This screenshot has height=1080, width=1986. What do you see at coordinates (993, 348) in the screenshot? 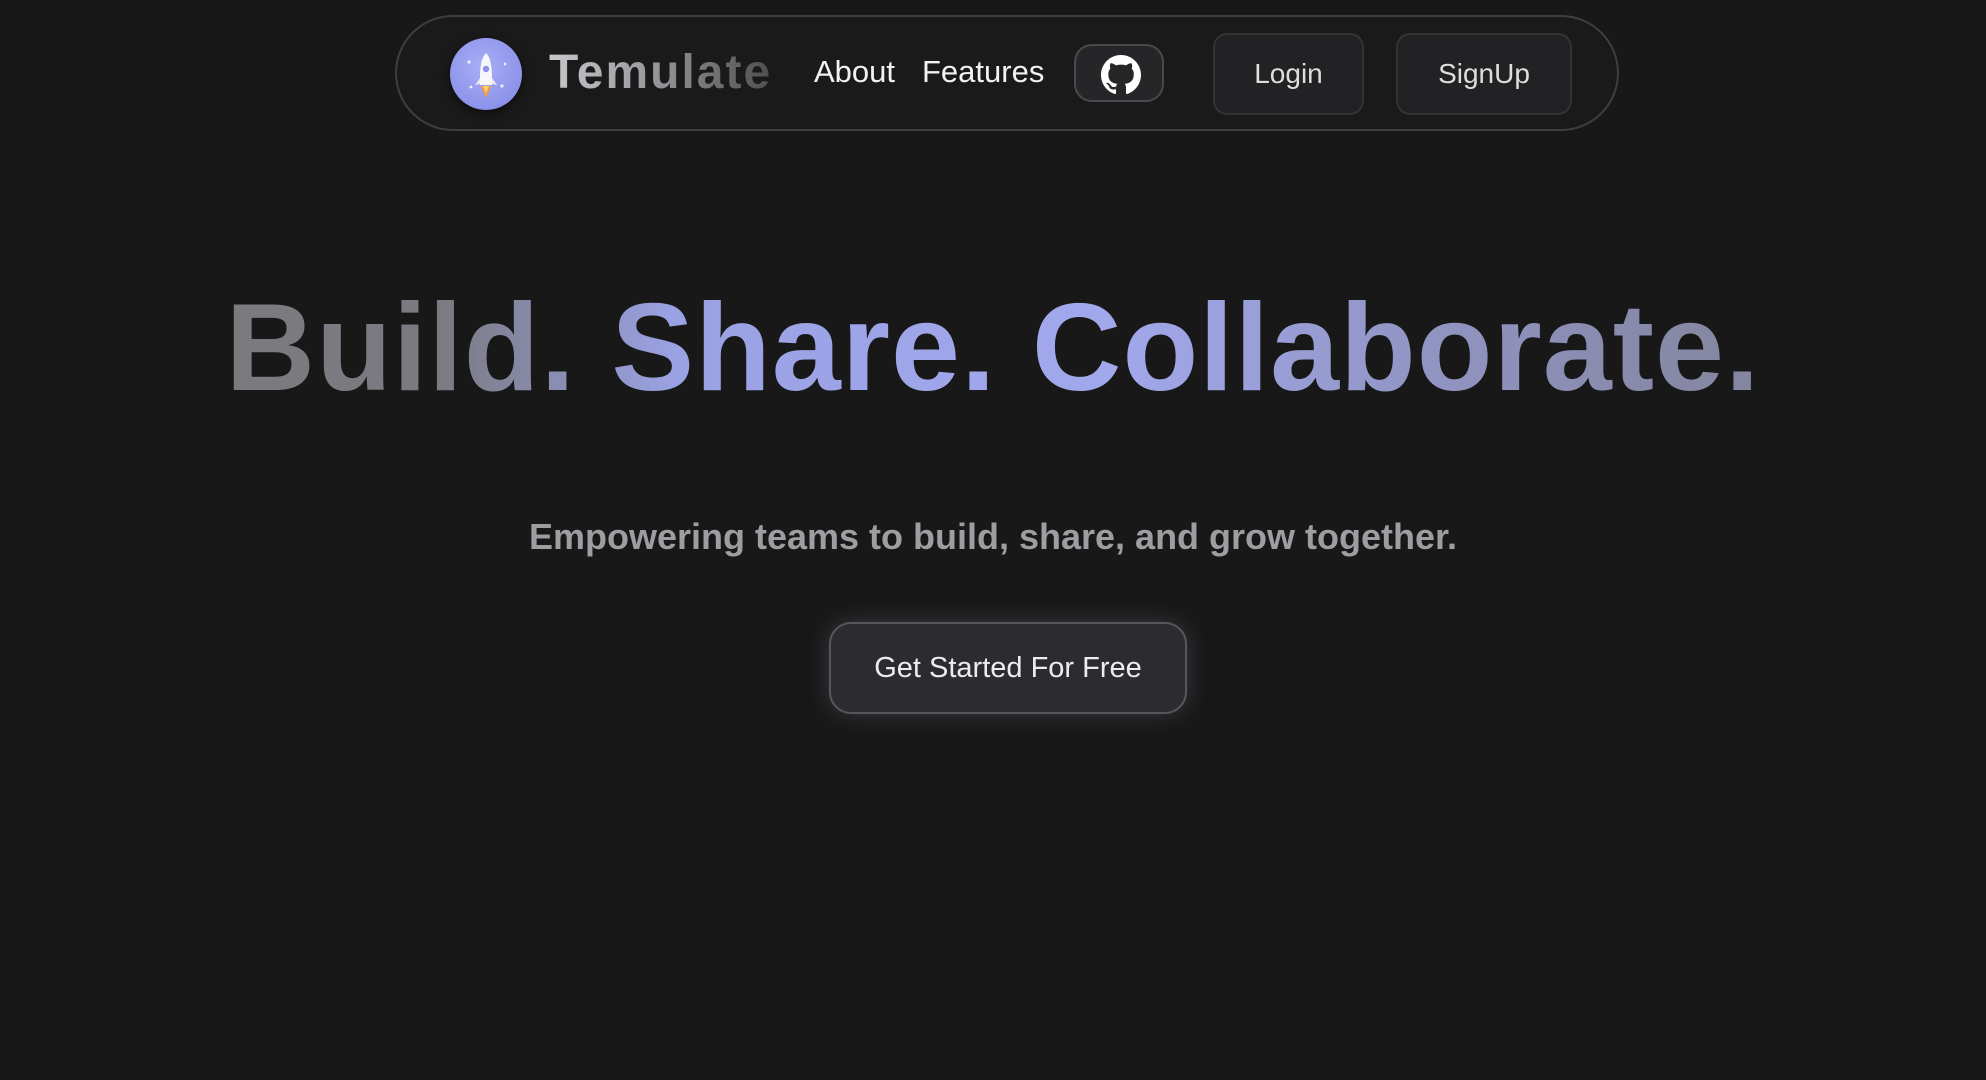
I see `hero-title: Build. Share. Collaborate.` at bounding box center [993, 348].